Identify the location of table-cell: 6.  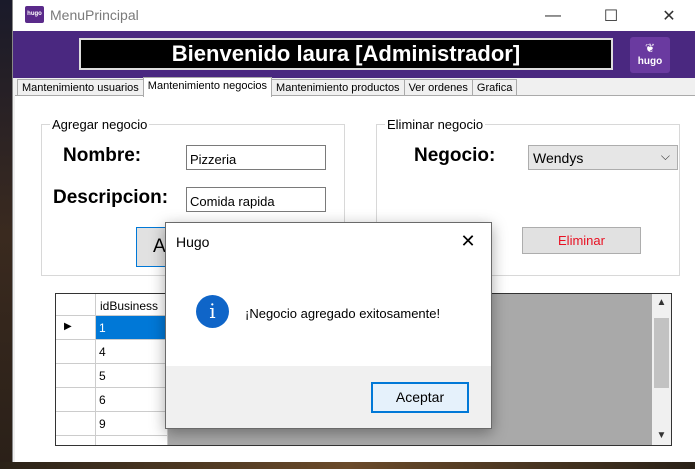
(132, 400).